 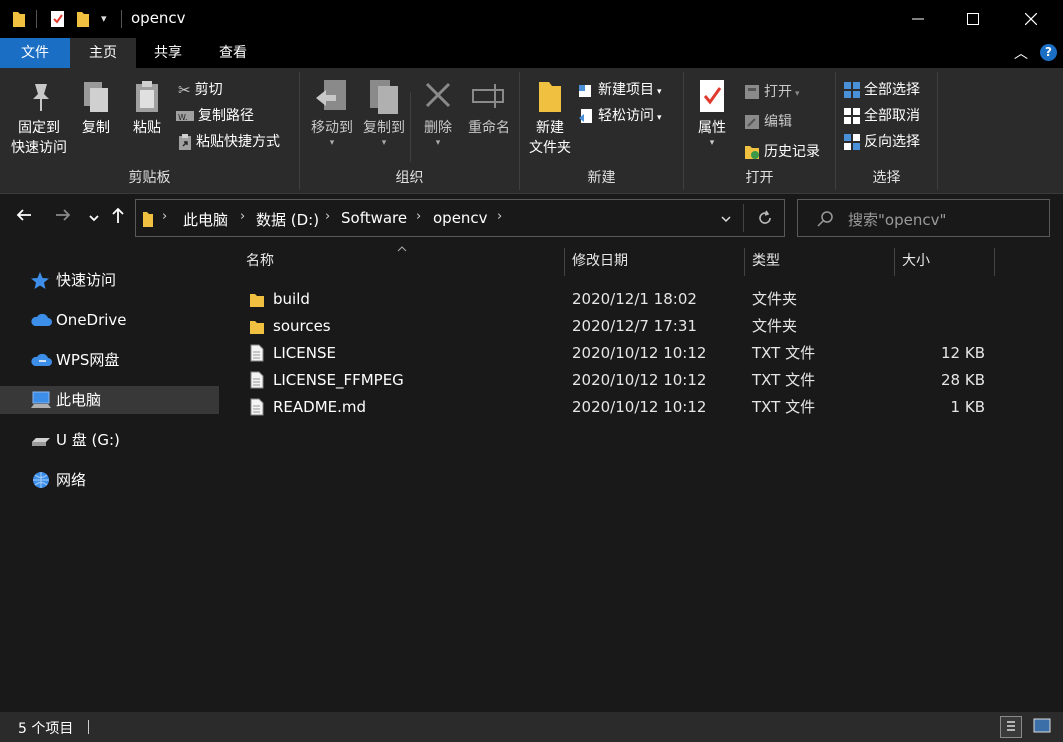 I want to click on divider, so click(x=410, y=127).